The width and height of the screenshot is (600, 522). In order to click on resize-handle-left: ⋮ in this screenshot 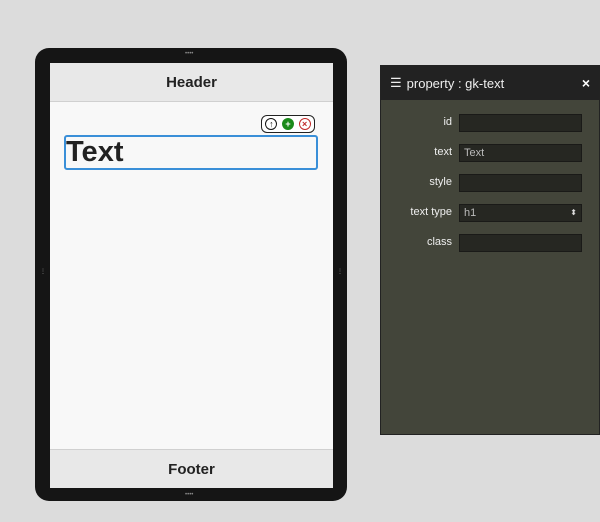, I will do `click(43, 271)`.